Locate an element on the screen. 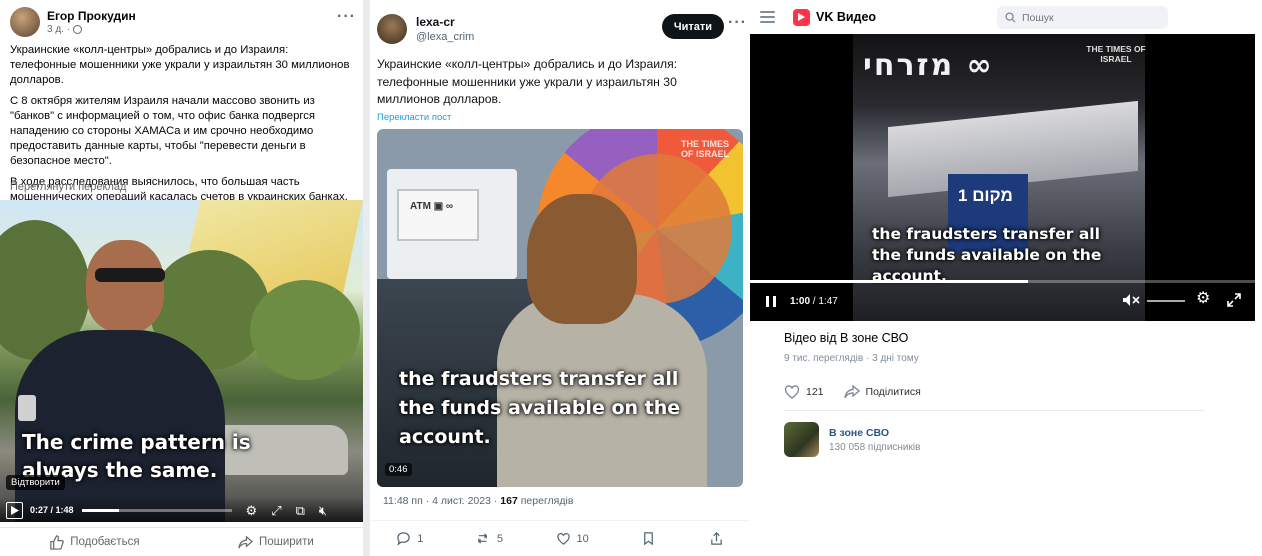 The image size is (1262, 556). post-actions: Подобається Поширити is located at coordinates (181, 541).